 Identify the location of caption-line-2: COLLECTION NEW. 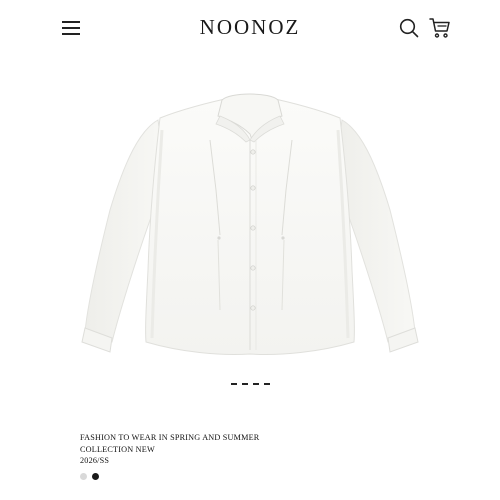
(117, 449).